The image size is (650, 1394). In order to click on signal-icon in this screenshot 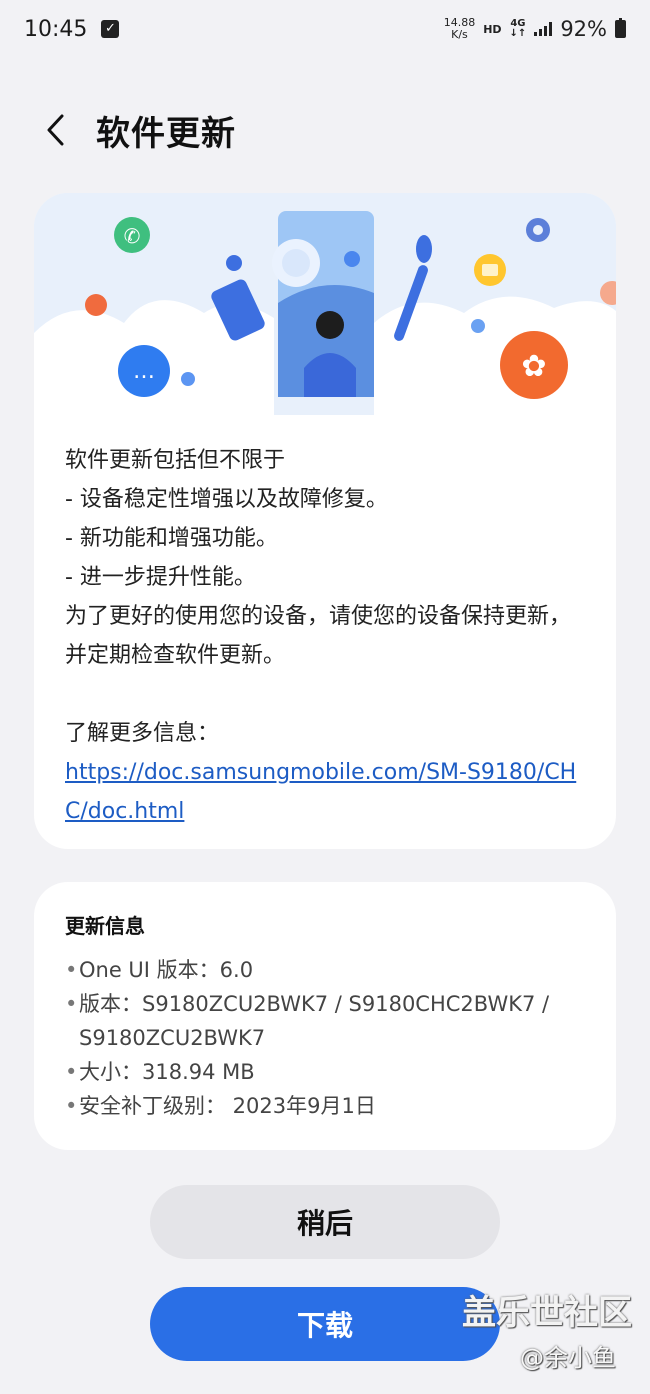, I will do `click(543, 29)`.